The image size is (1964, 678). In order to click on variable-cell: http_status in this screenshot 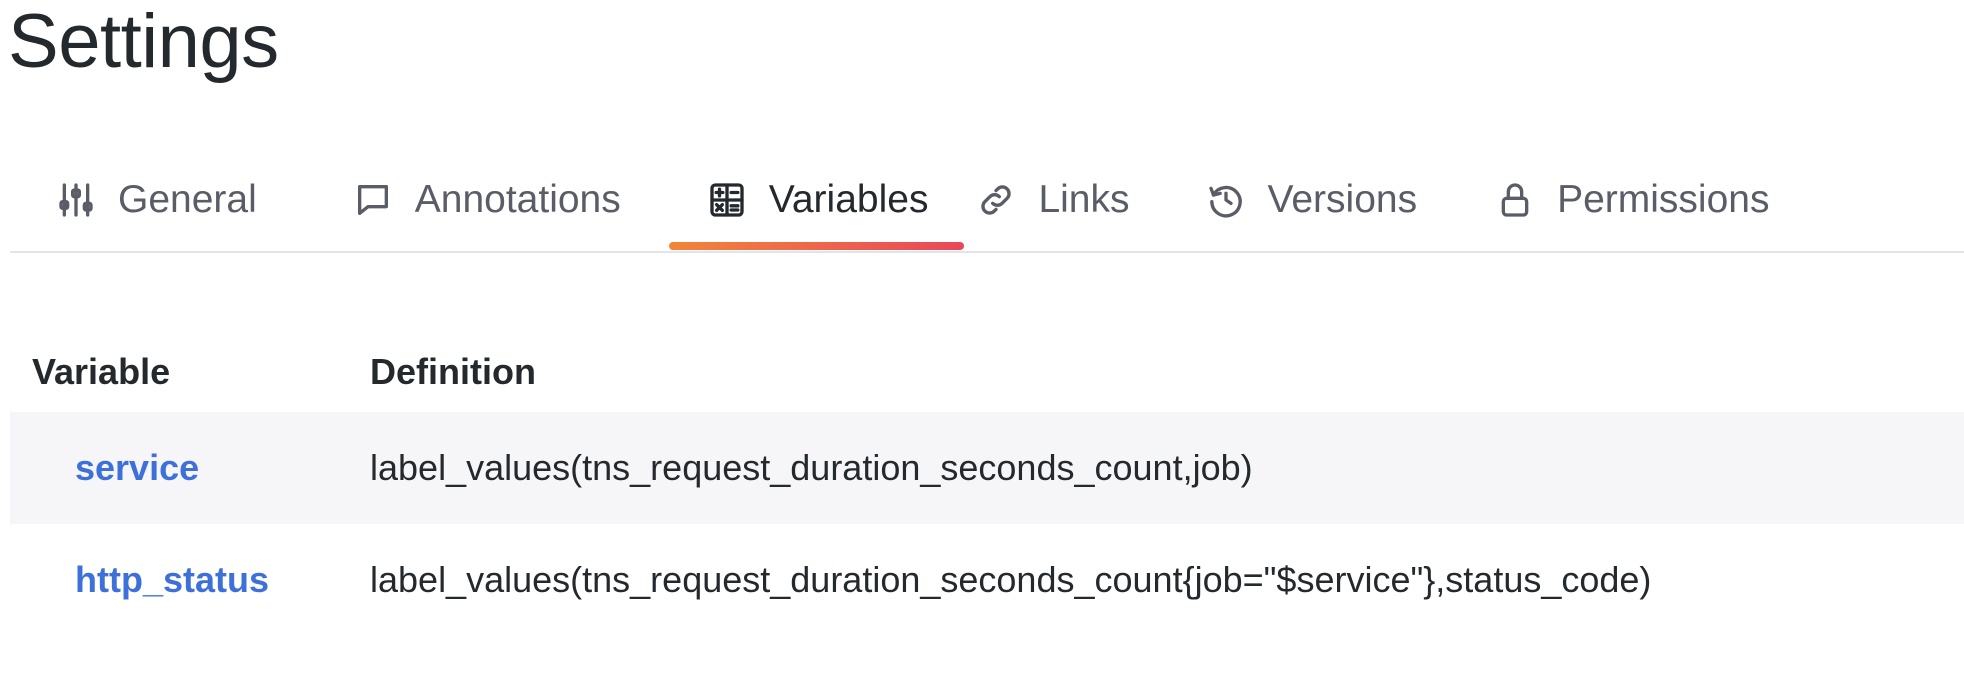, I will do `click(190, 580)`.